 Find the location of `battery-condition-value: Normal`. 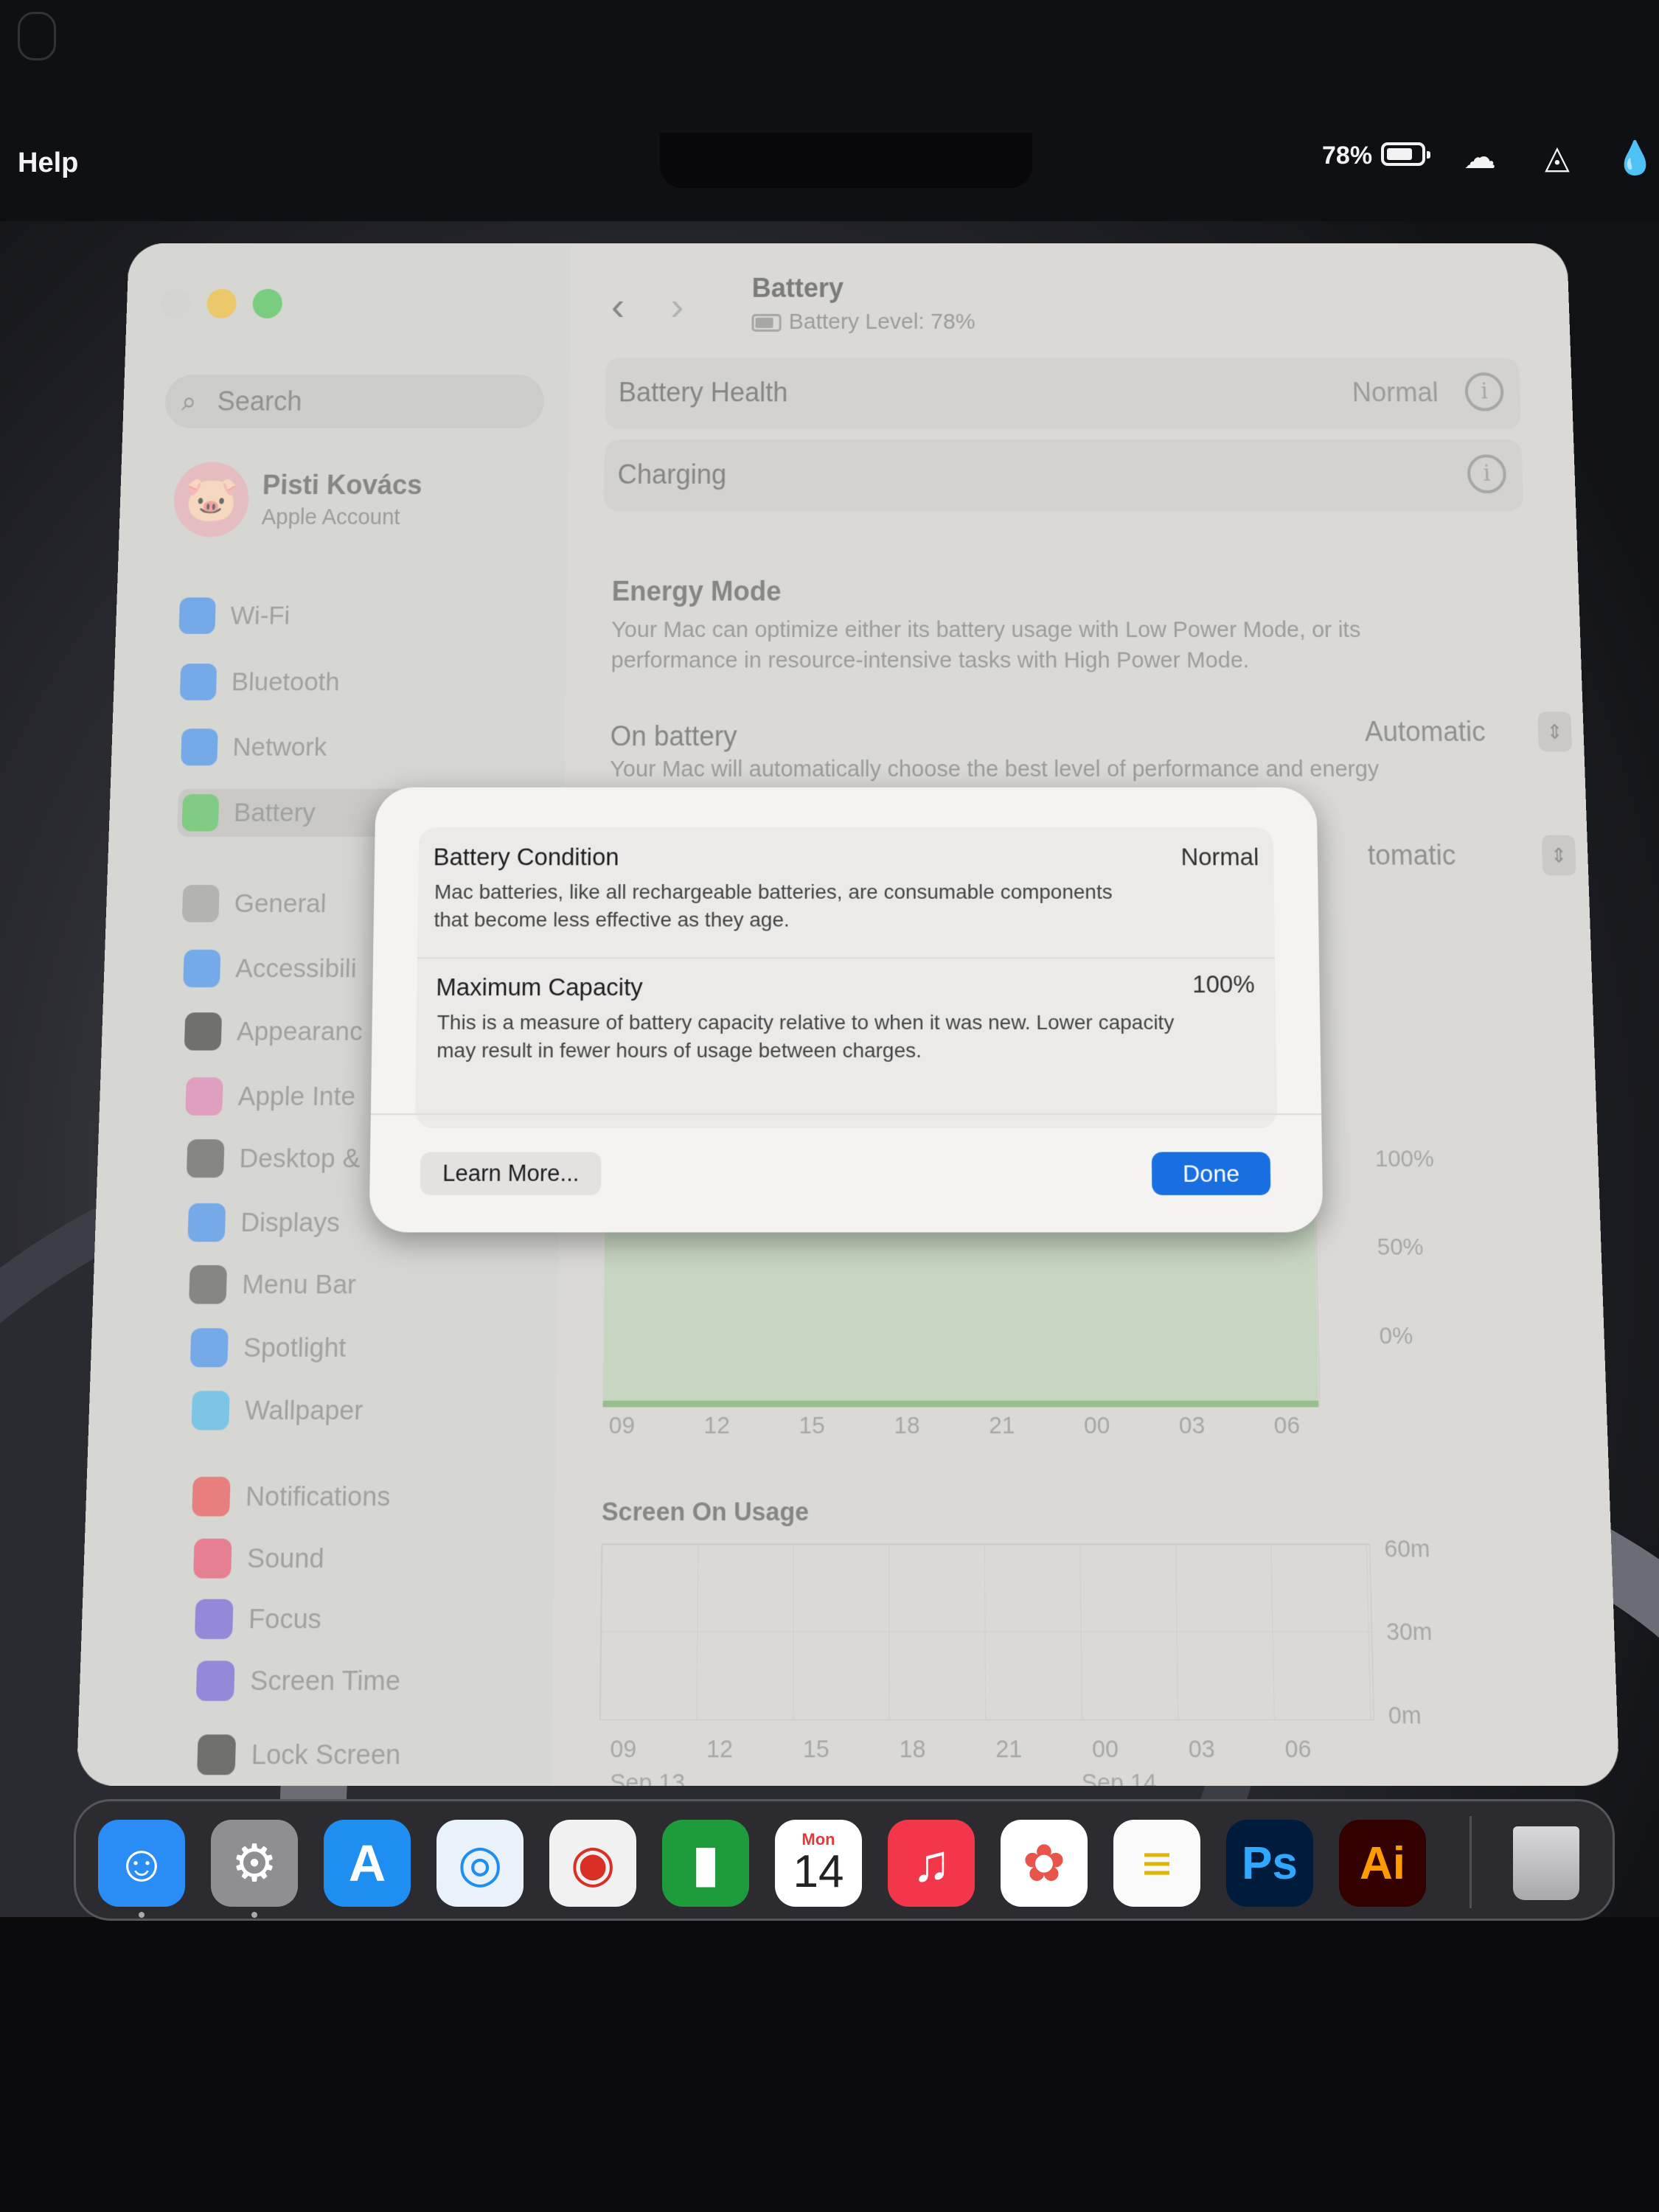

battery-condition-value: Normal is located at coordinates (1219, 858).